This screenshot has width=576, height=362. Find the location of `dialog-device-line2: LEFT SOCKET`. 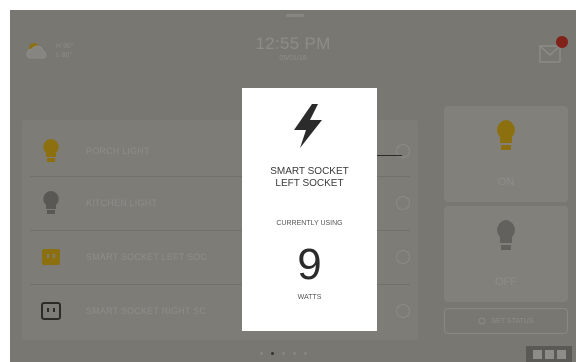

dialog-device-line2: LEFT SOCKET is located at coordinates (309, 183).